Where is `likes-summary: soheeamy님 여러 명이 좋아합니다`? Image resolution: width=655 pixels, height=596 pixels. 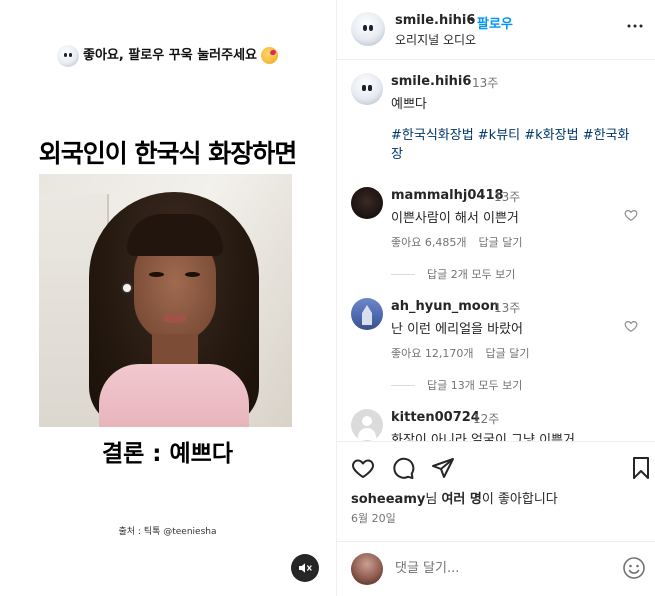
likes-summary: soheeamy님 여러 명이 좋아합니다 is located at coordinates (454, 497).